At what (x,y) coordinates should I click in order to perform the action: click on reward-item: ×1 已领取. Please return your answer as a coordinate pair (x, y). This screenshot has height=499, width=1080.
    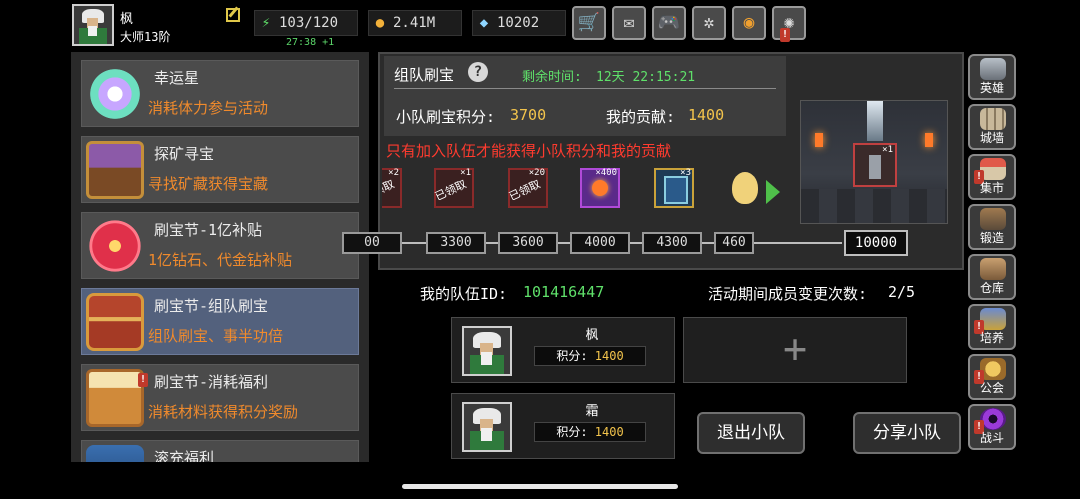
    Looking at the image, I should click on (453, 188).